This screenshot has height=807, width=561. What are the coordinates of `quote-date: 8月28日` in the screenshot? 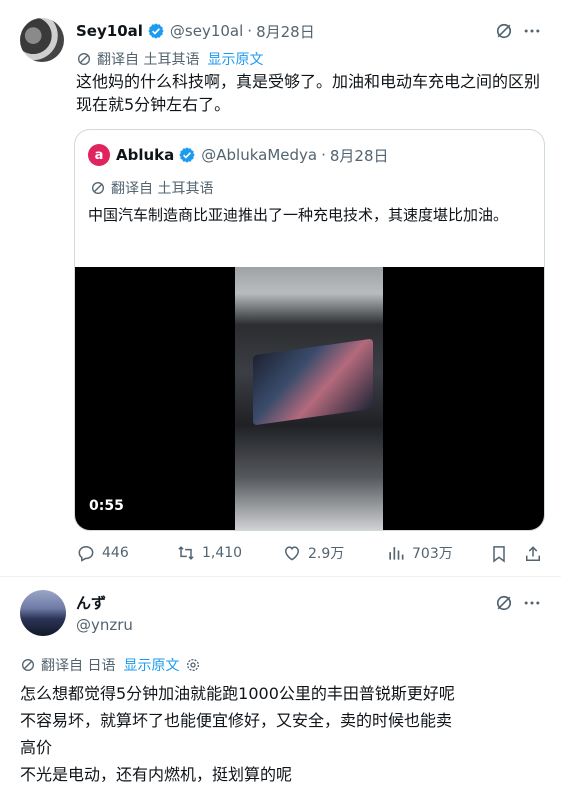 It's located at (359, 155).